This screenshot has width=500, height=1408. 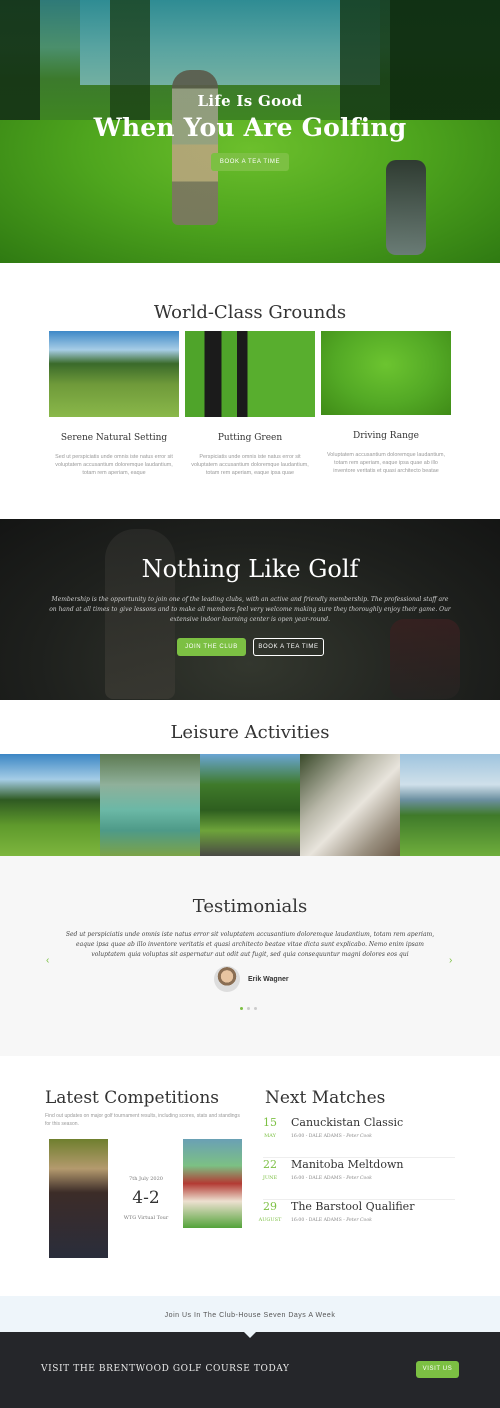 I want to click on gallery-image-dining, so click(x=350, y=805).